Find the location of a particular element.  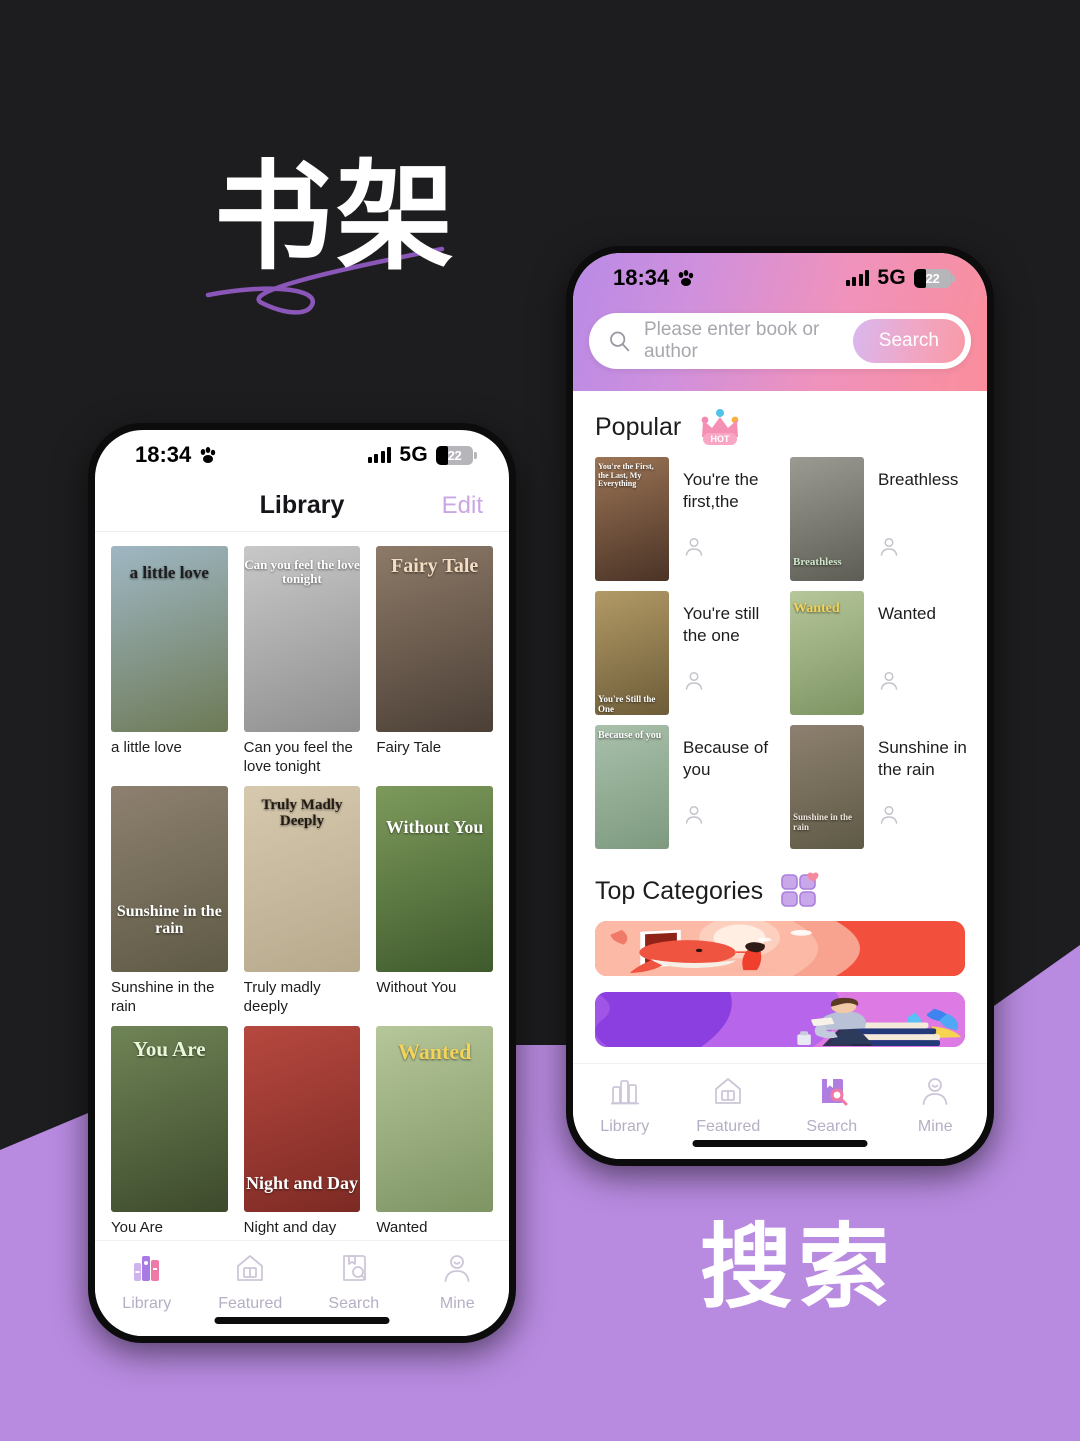

popular-section-header: Popular HOT is located at coordinates (780, 424).